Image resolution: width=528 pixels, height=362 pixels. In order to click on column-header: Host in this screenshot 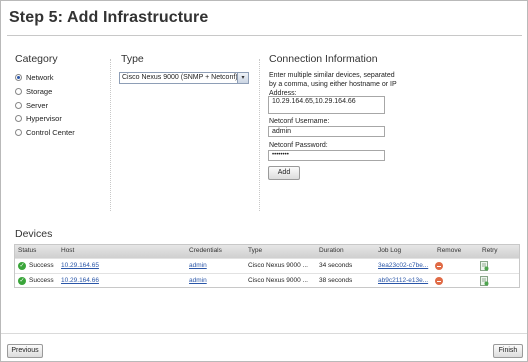, I will do `click(67, 250)`.